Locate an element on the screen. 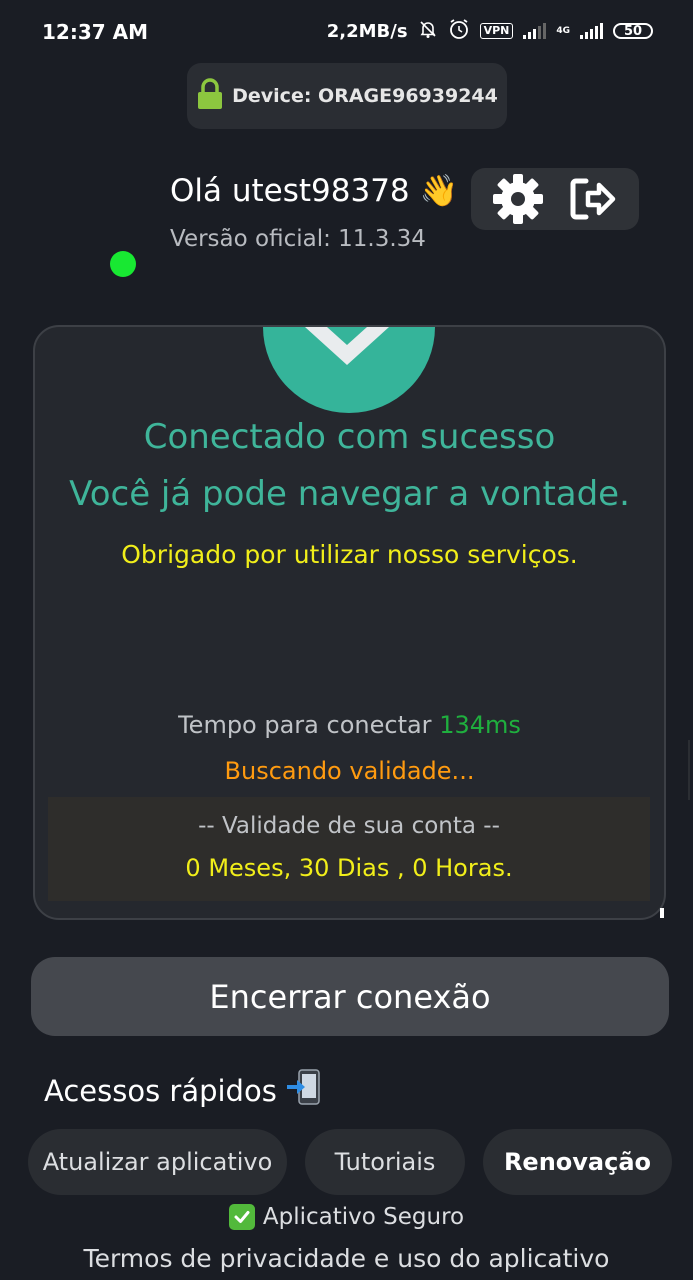  tutorials-button: Tutoriais is located at coordinates (385, 1162).